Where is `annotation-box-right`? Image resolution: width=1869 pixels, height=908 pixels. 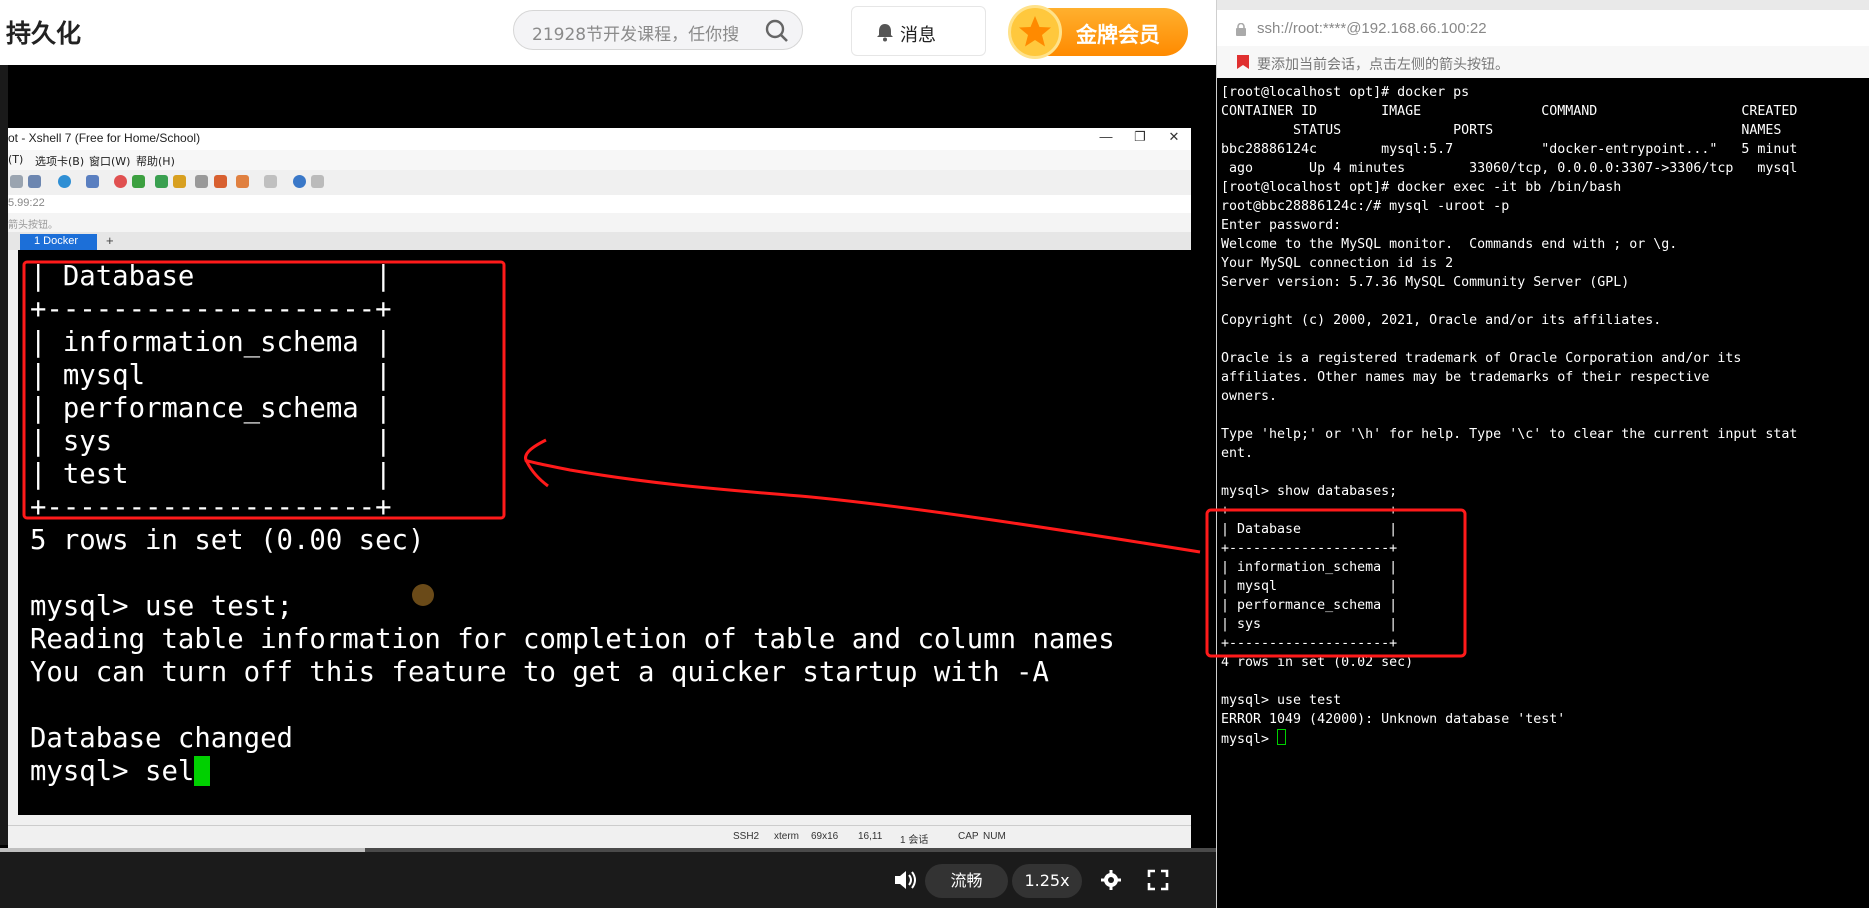
annotation-box-right is located at coordinates (1336, 583).